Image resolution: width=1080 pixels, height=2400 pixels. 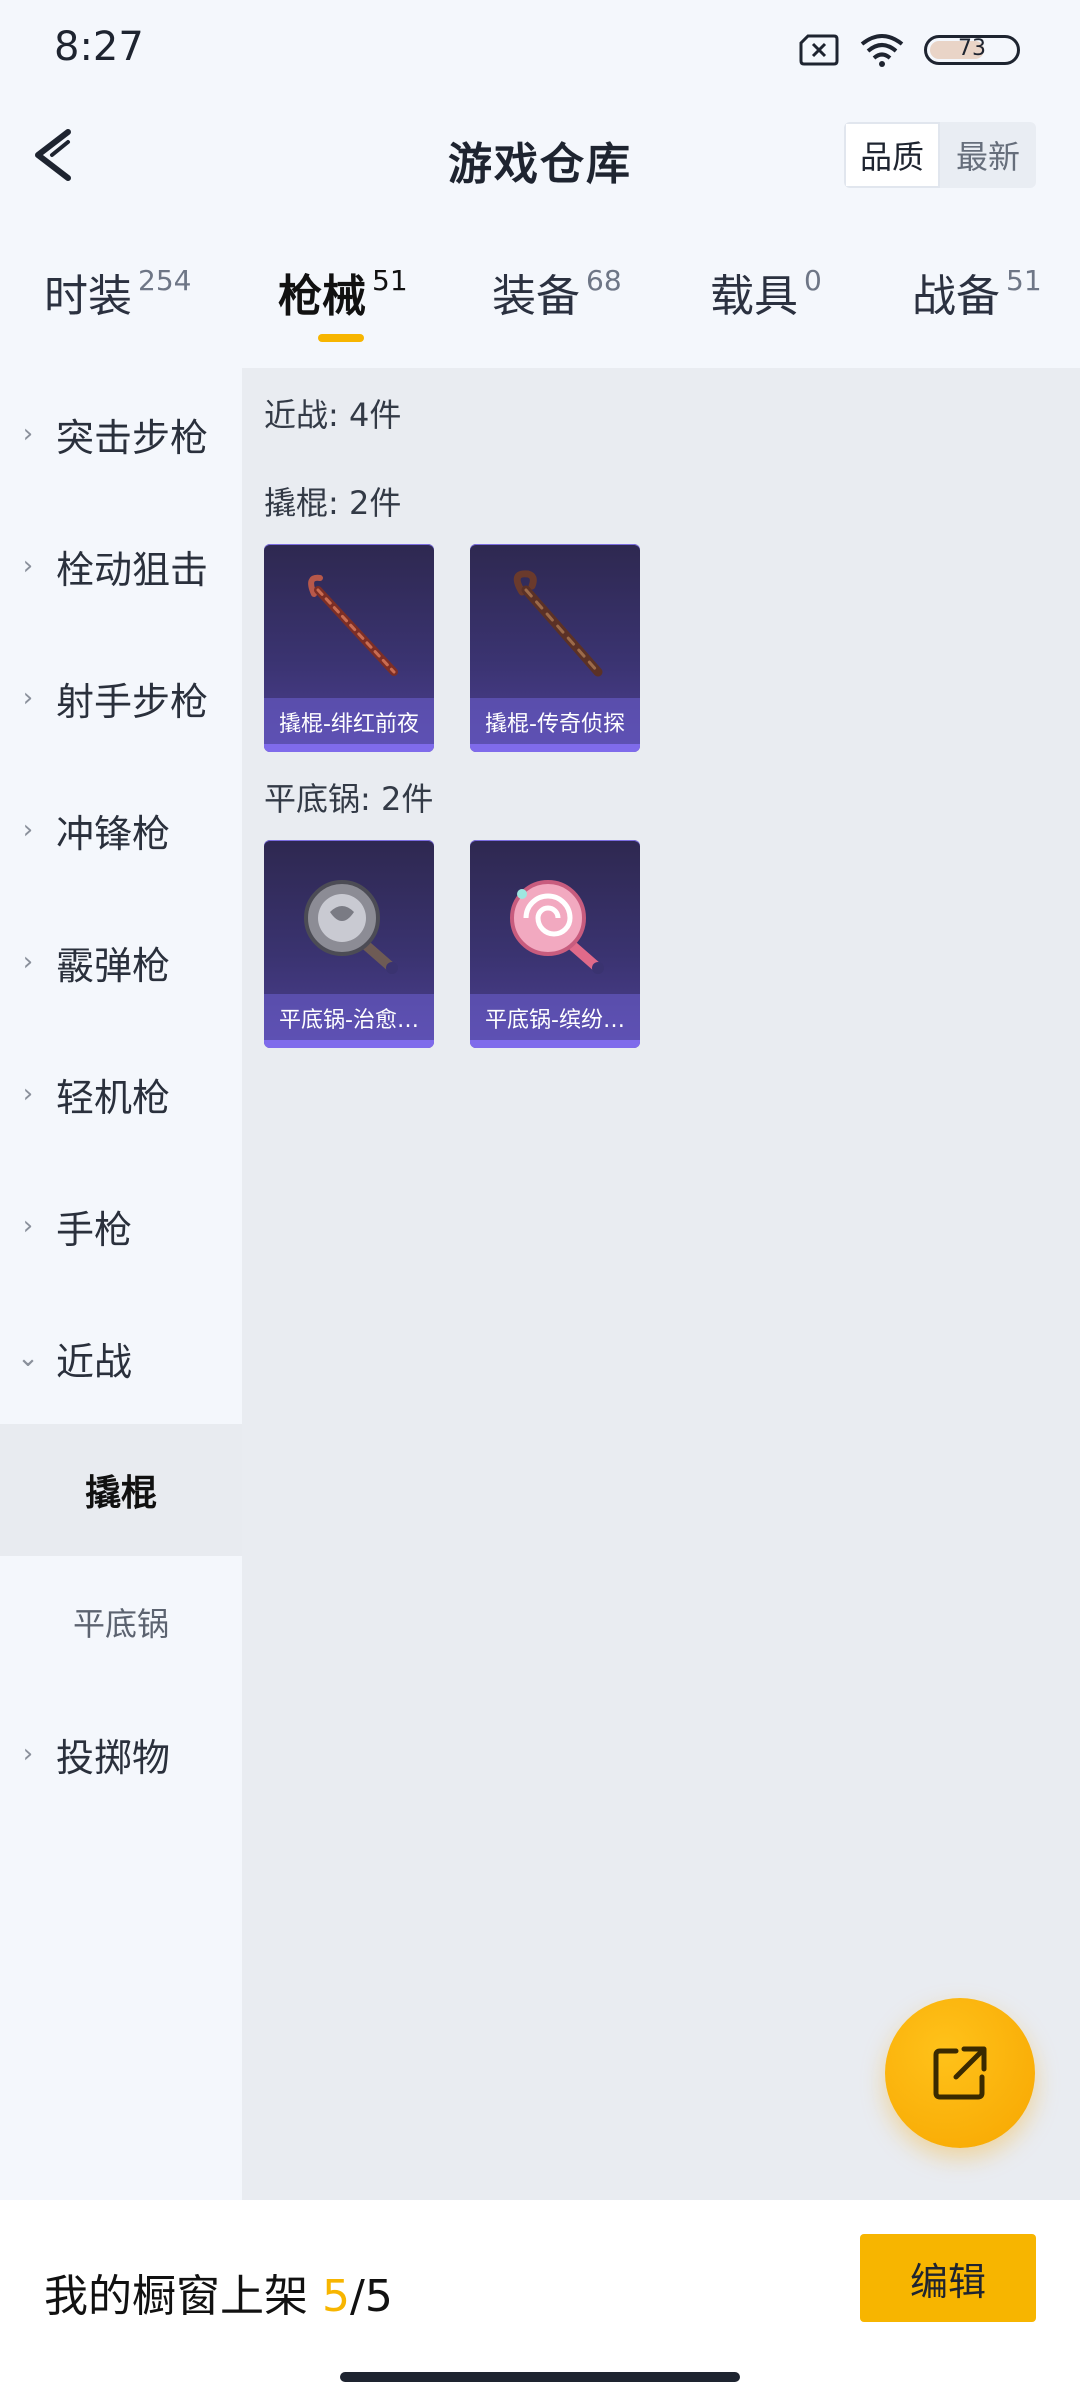 I want to click on category-tabs: 时装 254 枪械 51 装备 68 载具 0 战备 51, so click(x=540, y=300).